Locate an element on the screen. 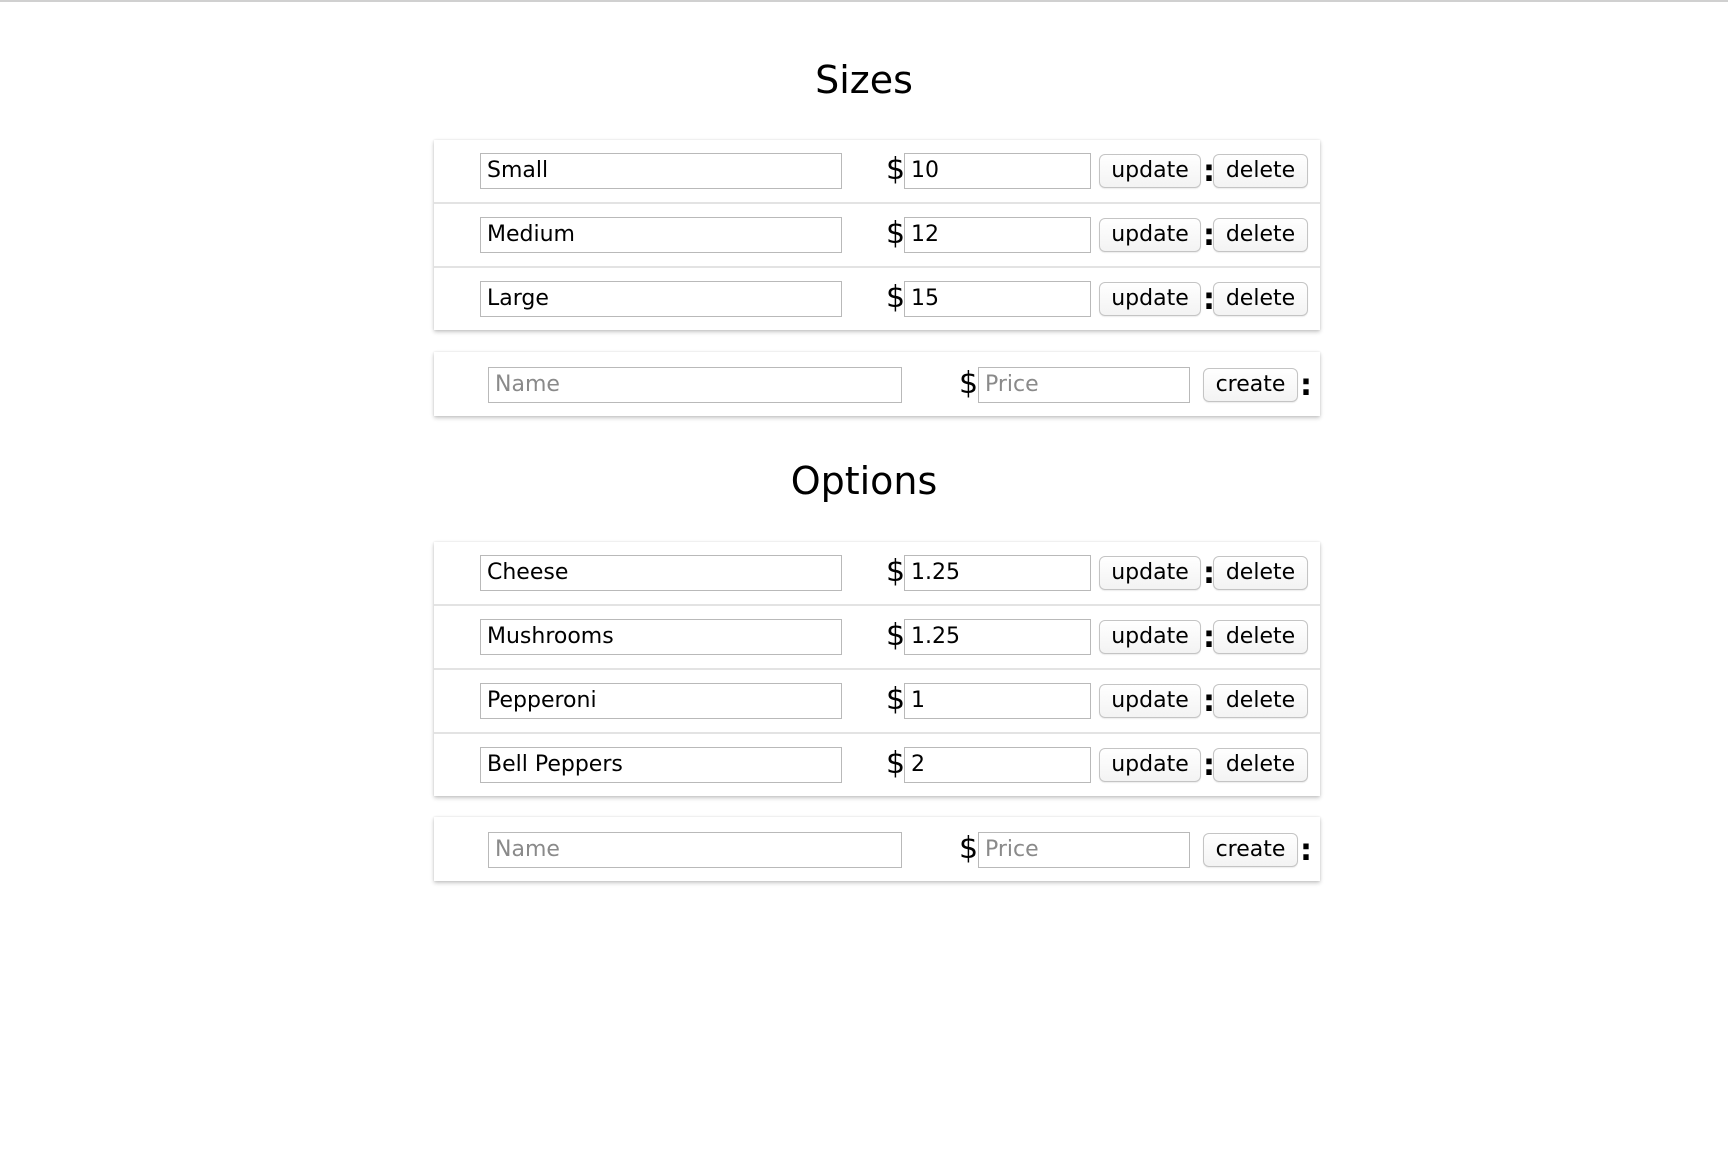  option-name-input: Cheese is located at coordinates (661, 573).